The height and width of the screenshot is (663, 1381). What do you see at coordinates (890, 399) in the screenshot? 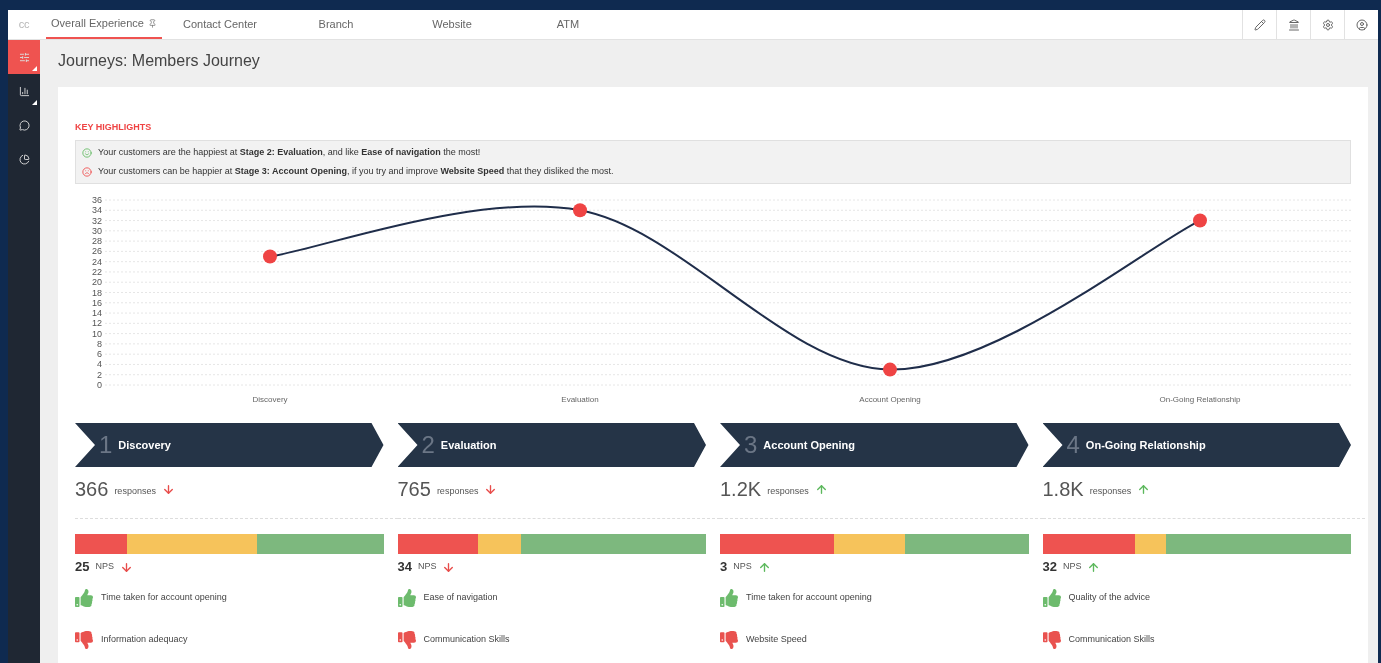
I see `x-axis-label: Account Opening` at bounding box center [890, 399].